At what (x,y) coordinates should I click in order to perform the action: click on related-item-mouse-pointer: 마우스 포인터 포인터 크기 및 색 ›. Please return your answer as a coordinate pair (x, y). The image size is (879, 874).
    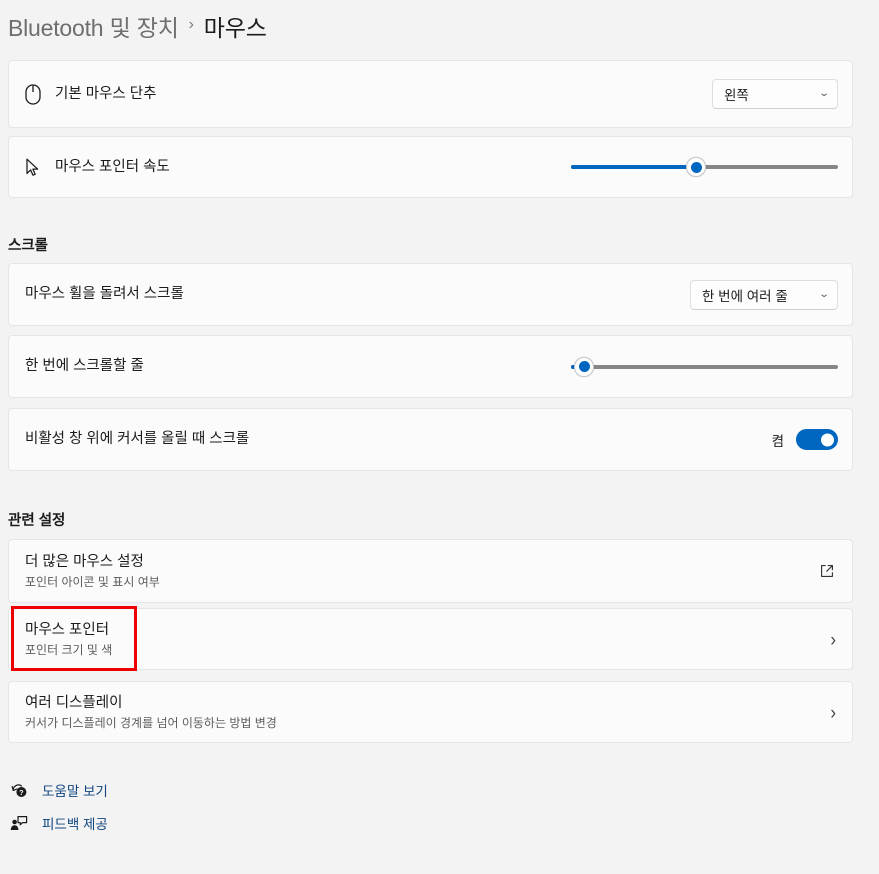
    Looking at the image, I should click on (430, 639).